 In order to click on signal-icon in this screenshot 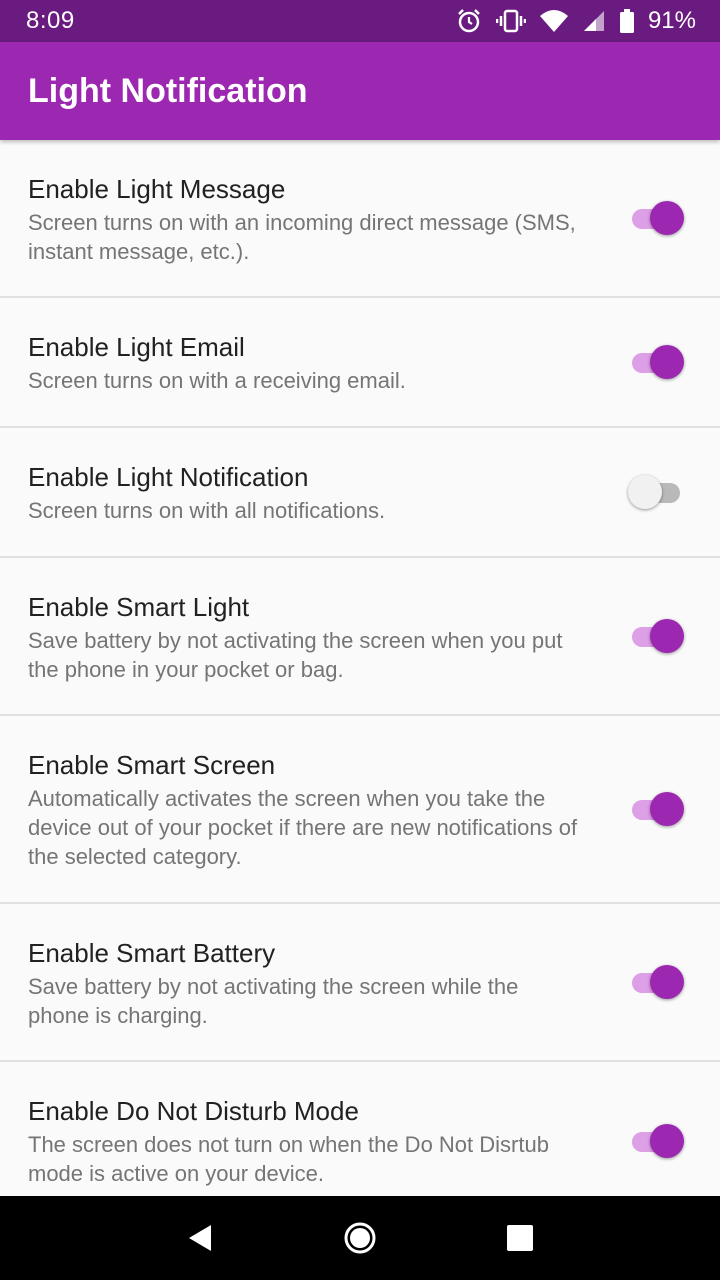, I will do `click(594, 21)`.